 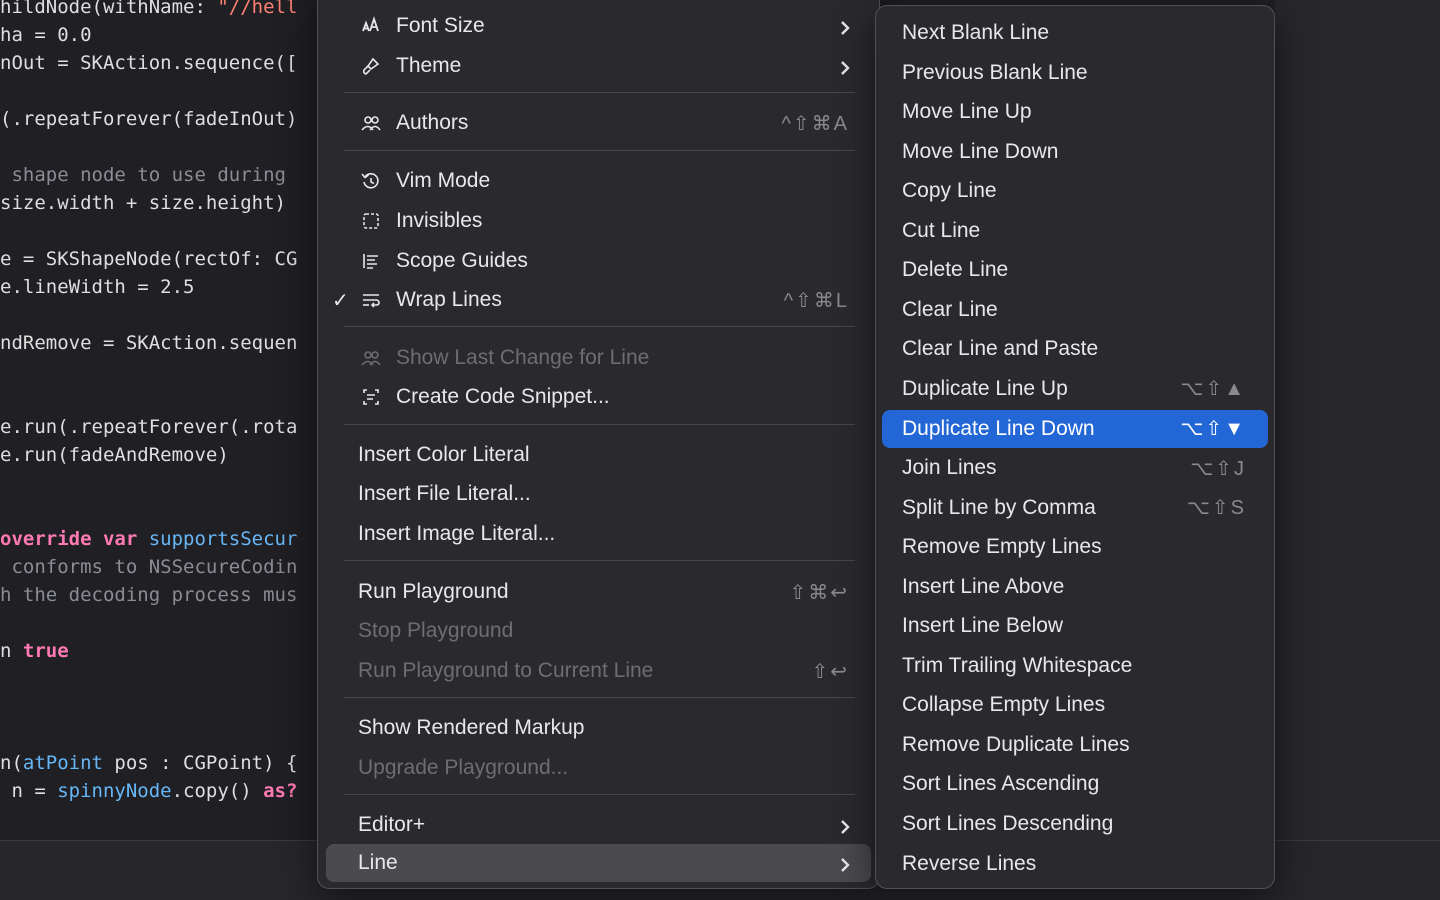 What do you see at coordinates (816, 300) in the screenshot?
I see `keyboard-shortcut: ^⇧⌘L` at bounding box center [816, 300].